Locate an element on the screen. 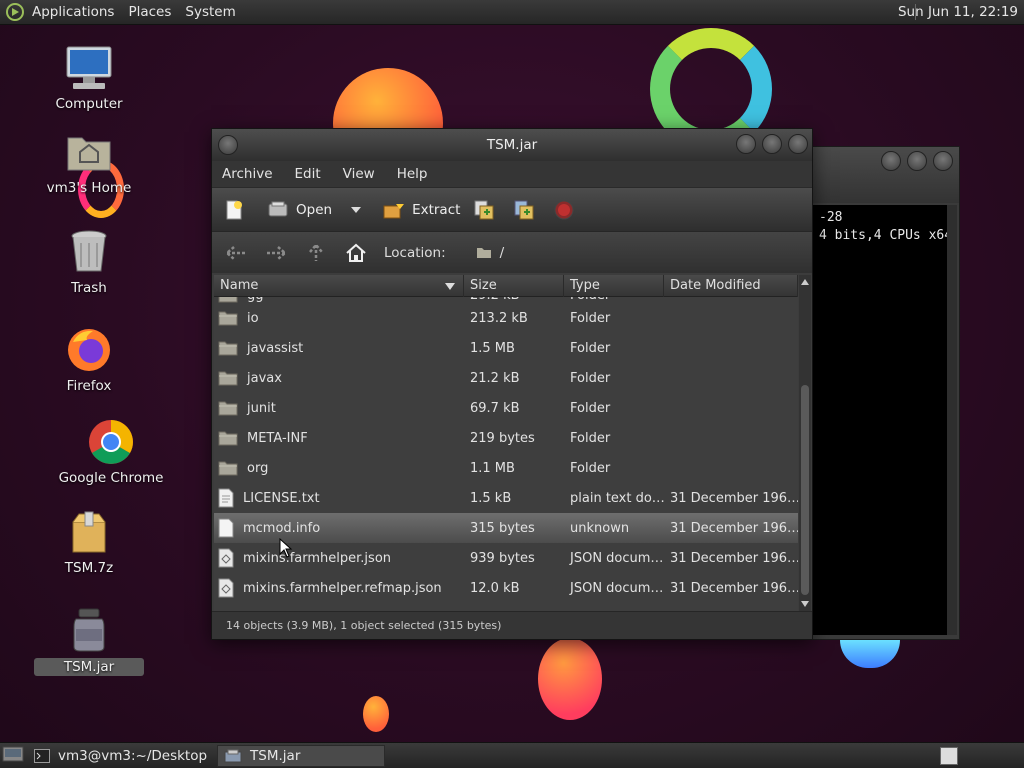 The width and height of the screenshot is (1024, 768). menubar: Archive Edit View Help is located at coordinates (512, 174).